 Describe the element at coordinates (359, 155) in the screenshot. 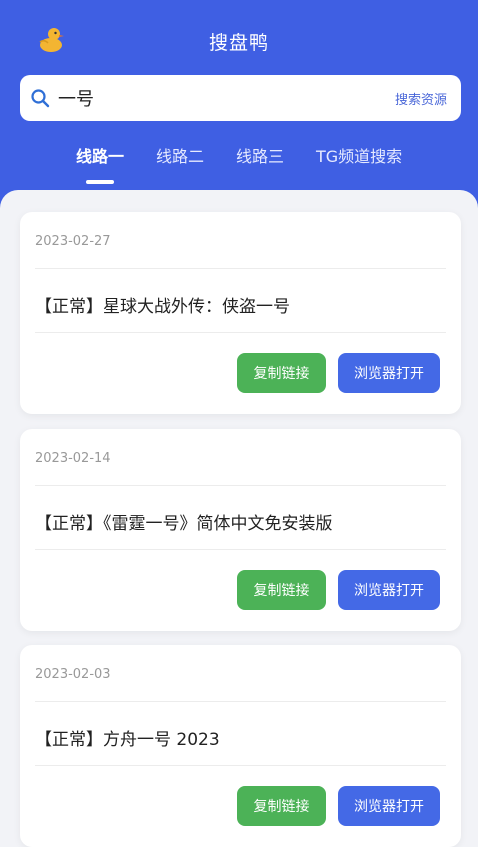

I see `tab-tg-channel-search: TG频道搜索` at that location.